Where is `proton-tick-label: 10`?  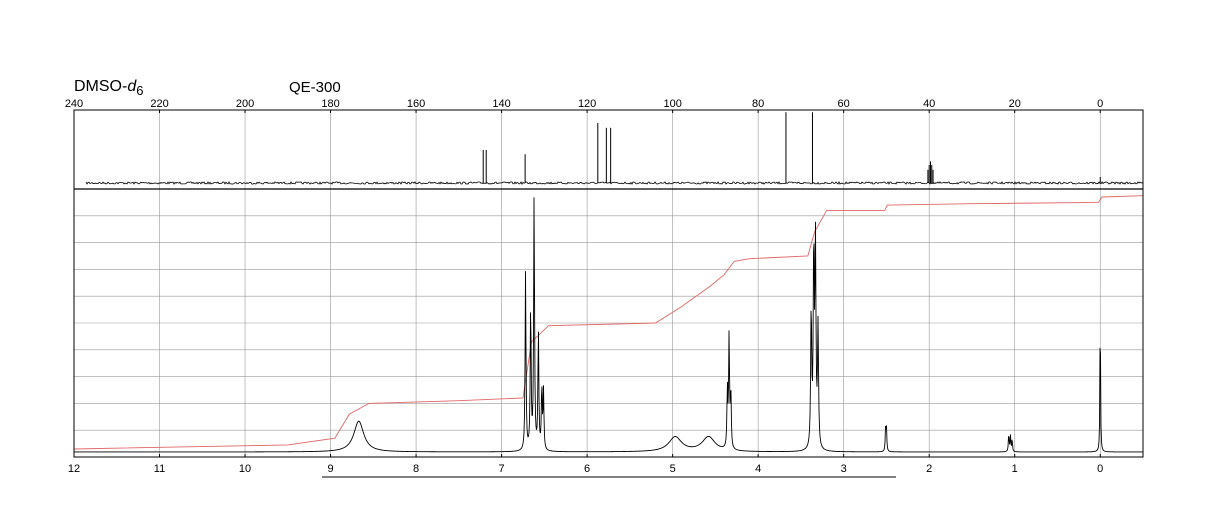 proton-tick-label: 10 is located at coordinates (245, 469).